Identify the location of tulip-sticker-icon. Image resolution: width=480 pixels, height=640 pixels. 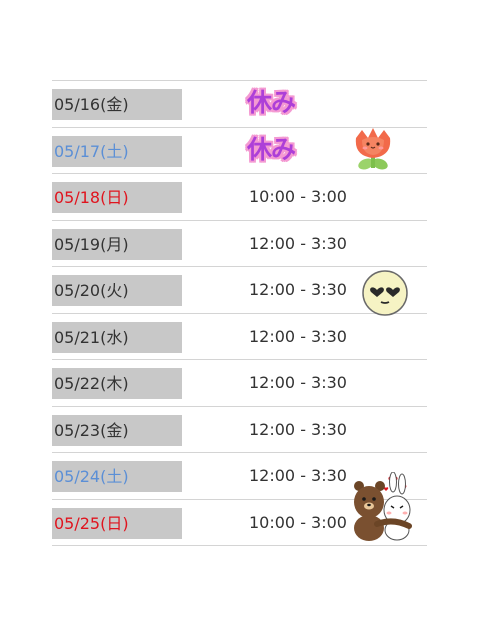
(373, 149).